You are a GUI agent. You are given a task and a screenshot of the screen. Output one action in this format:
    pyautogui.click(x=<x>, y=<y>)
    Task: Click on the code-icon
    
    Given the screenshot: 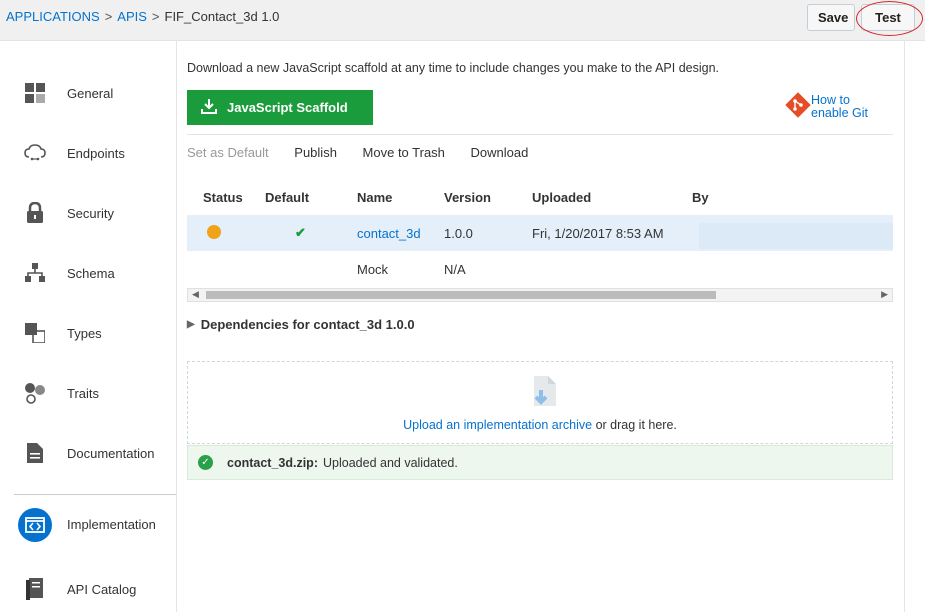 What is the action you would take?
    pyautogui.click(x=35, y=524)
    